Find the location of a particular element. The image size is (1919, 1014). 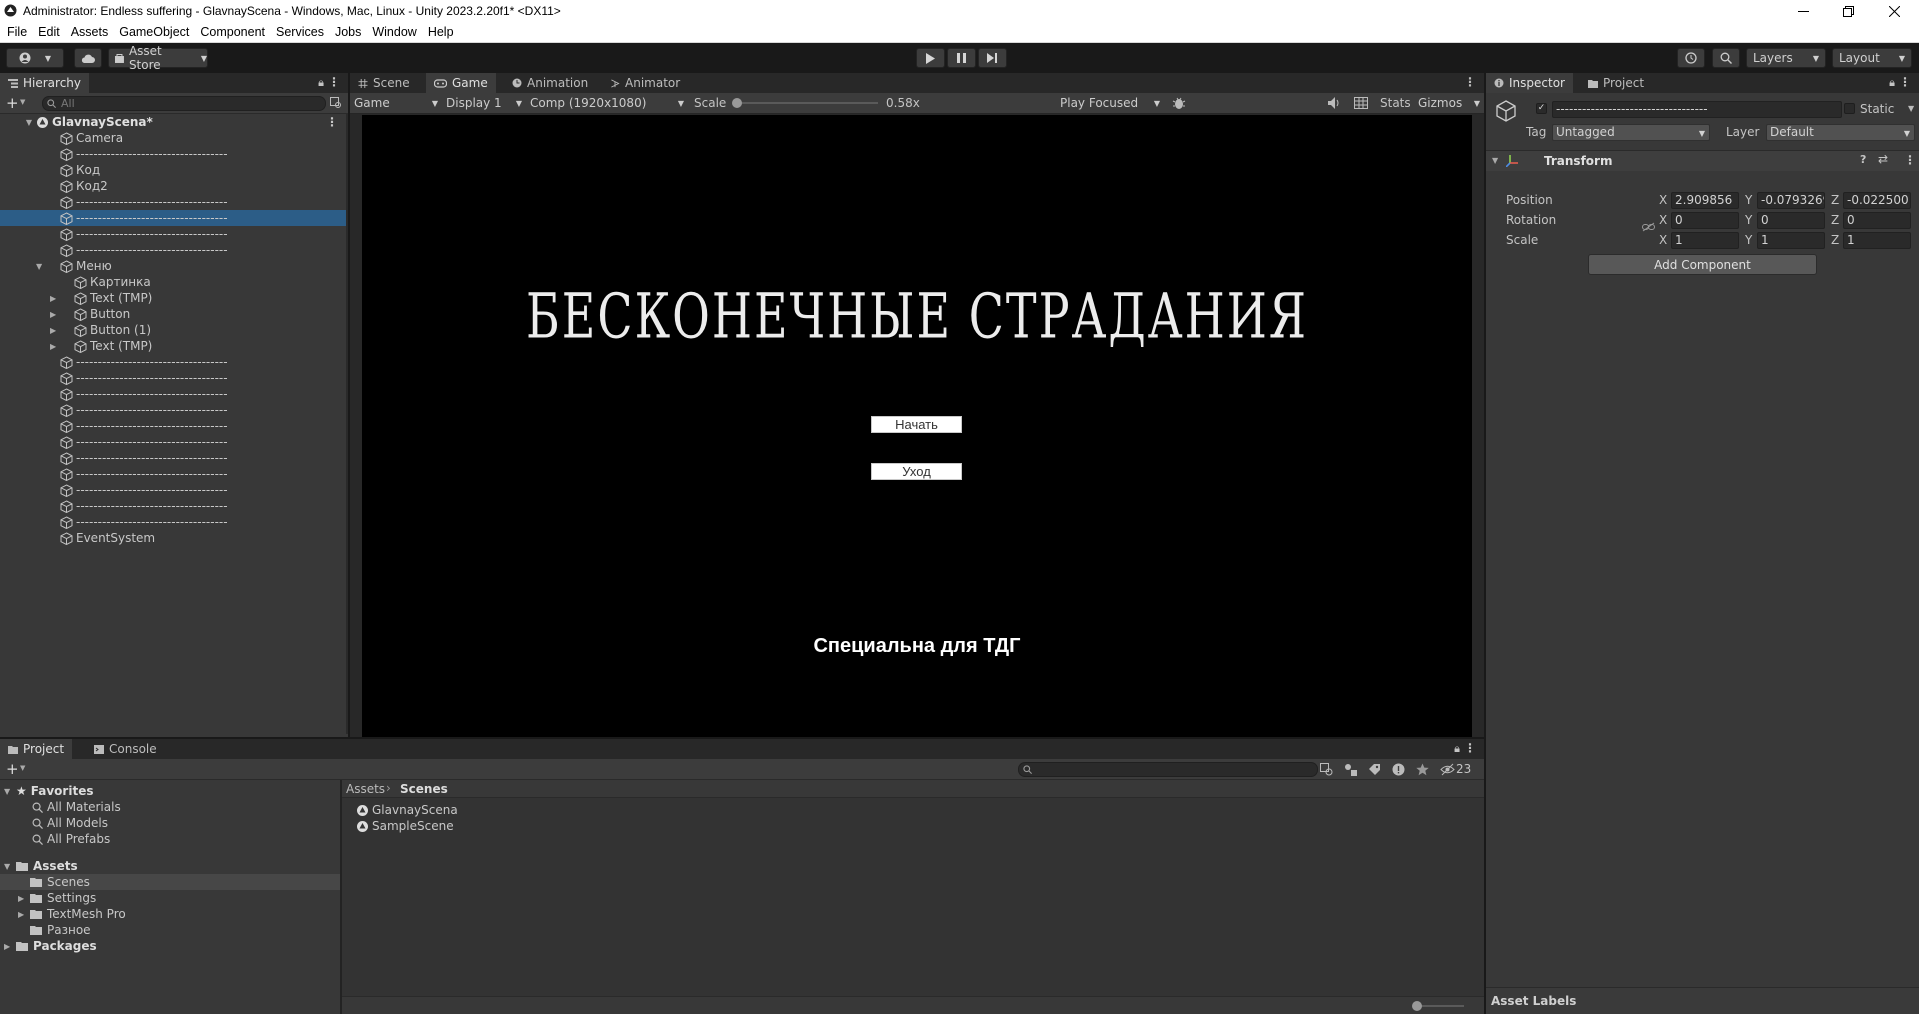

transform-y-field: 1 is located at coordinates (1791, 240).